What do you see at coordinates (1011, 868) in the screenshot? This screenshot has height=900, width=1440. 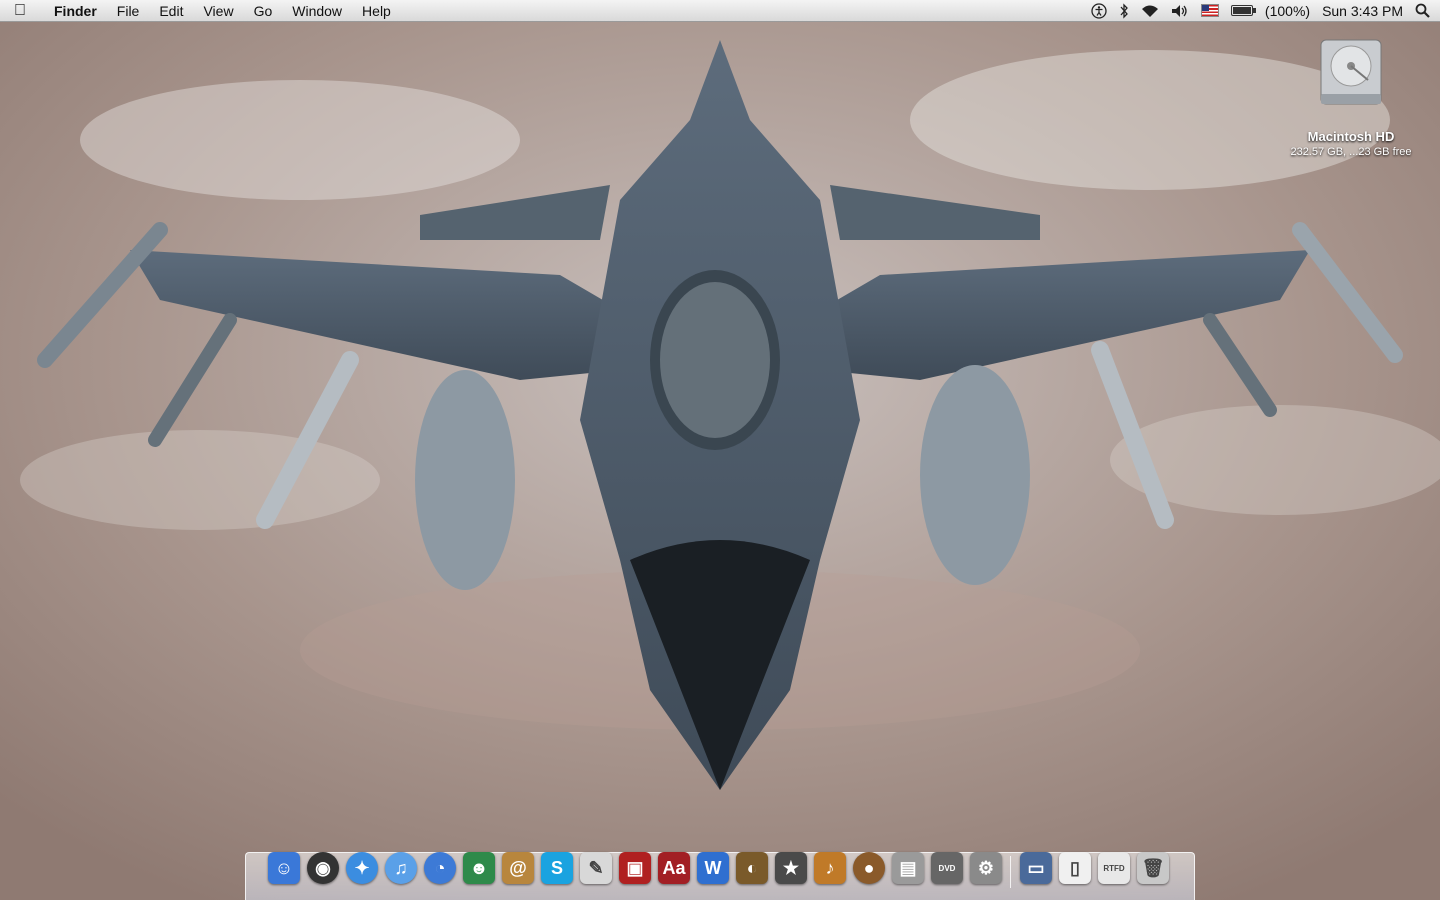 I see `dock-separator` at bounding box center [1011, 868].